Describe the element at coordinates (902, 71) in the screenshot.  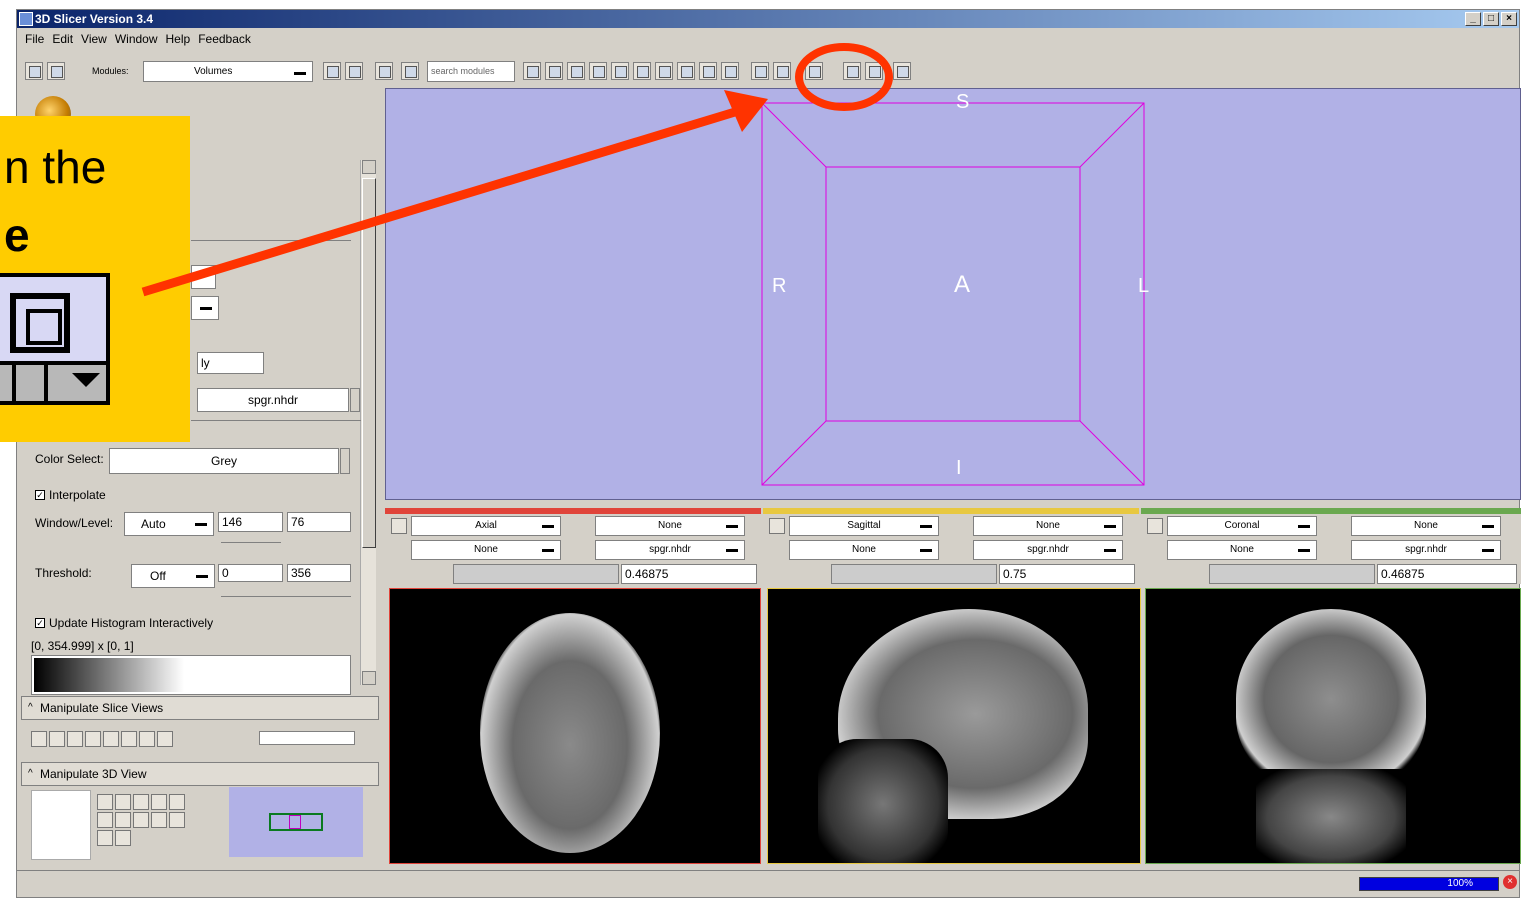
I see `refresh-icon` at that location.